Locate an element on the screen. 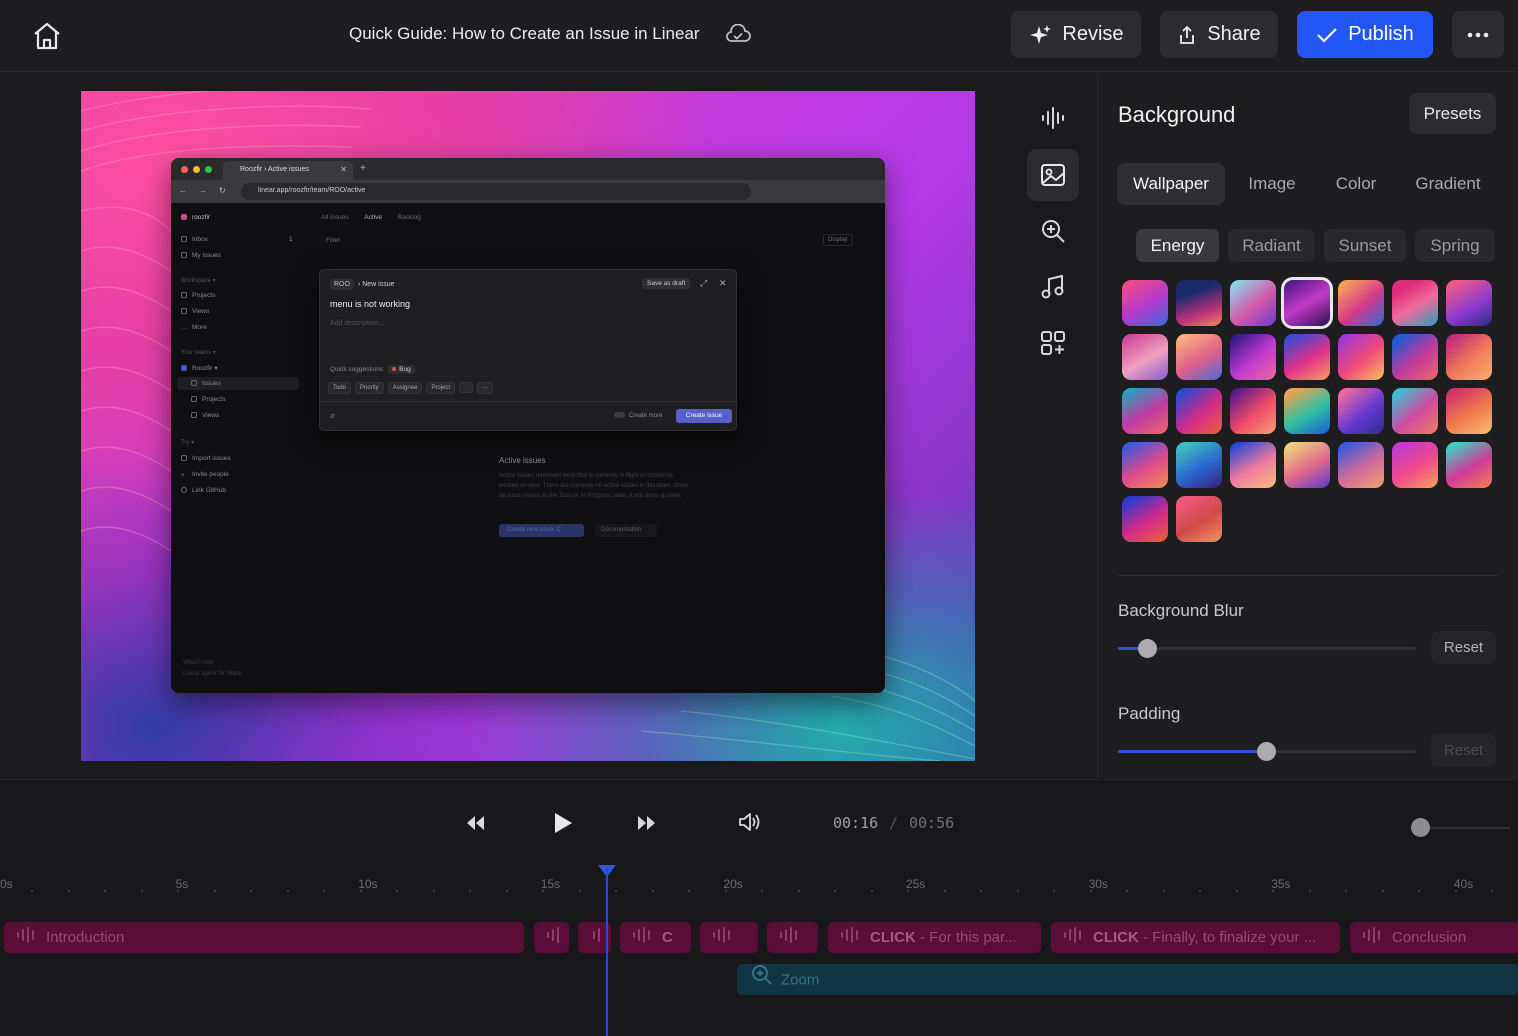 Image resolution: width=1518 pixels, height=1036 pixels. image-icon is located at coordinates (1053, 175).